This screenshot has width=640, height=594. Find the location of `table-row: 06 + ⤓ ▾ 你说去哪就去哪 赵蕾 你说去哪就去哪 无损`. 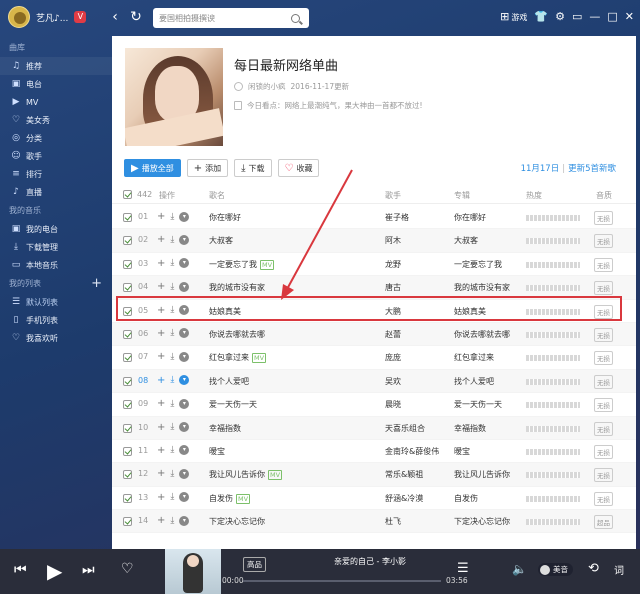

table-row: 06 + ⤓ ▾ 你说去哪就去哪 赵蕾 你说去哪就去哪 无损 is located at coordinates (374, 334).